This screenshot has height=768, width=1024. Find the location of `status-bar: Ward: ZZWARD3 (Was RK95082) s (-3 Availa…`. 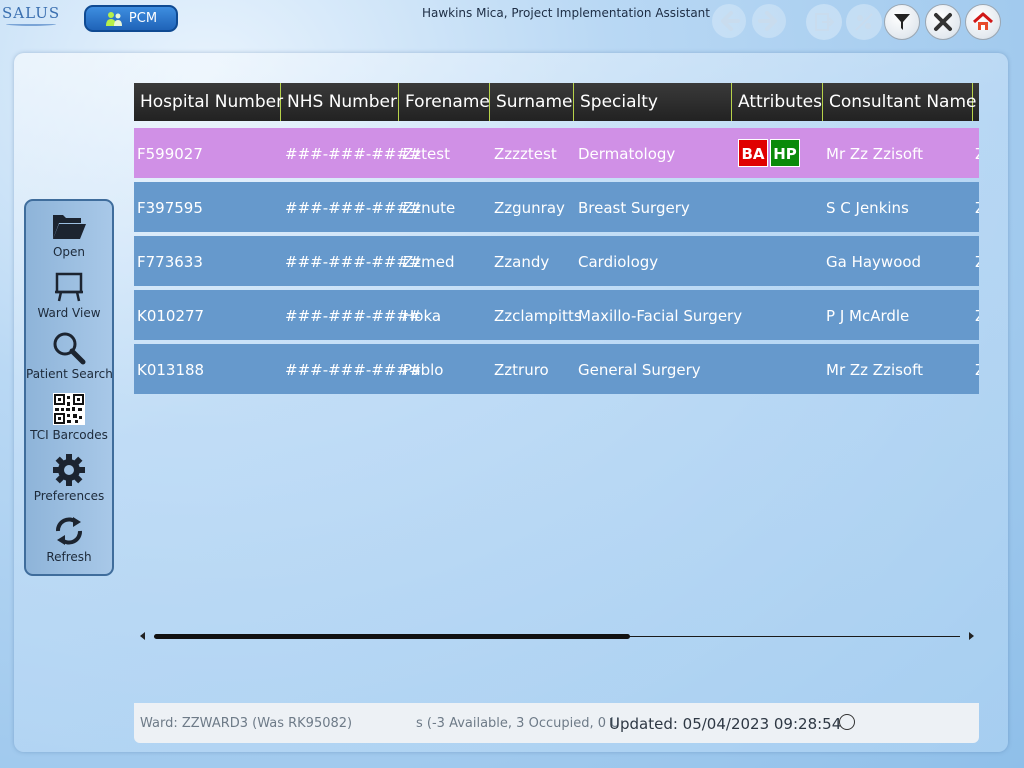

status-bar: Ward: ZZWARD3 (Was RK95082) s (-3 Availa… is located at coordinates (556, 723).